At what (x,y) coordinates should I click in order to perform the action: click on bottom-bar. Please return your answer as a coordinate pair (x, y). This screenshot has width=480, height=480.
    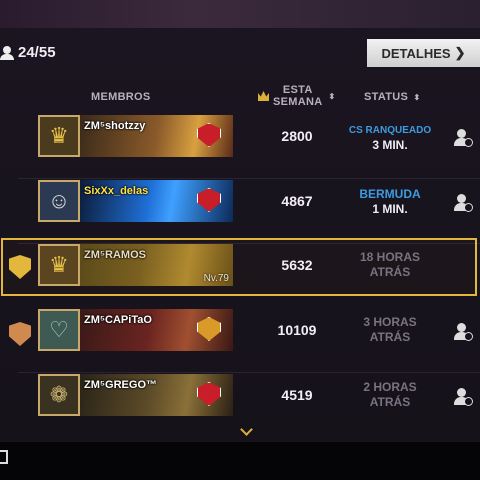
    Looking at the image, I should click on (240, 461).